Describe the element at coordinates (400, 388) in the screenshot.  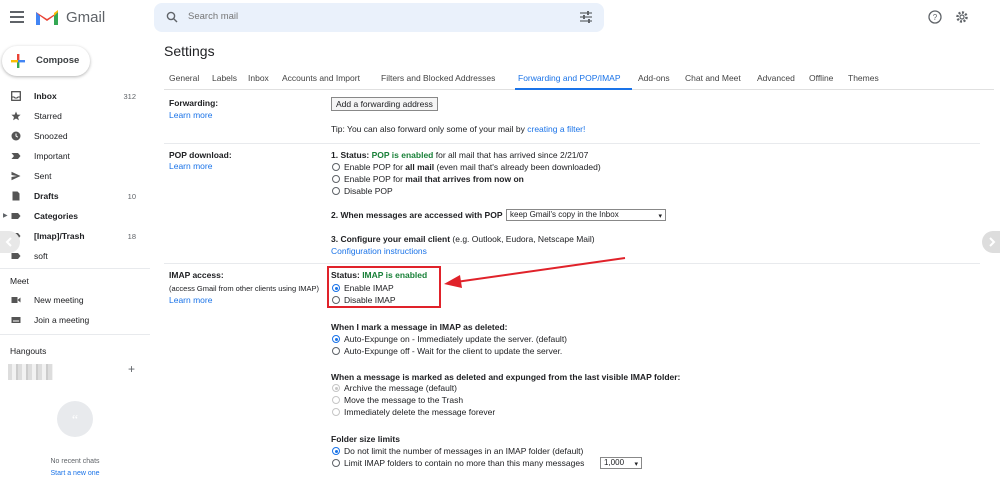
I see `archive-label: Archive the message (default)` at that location.